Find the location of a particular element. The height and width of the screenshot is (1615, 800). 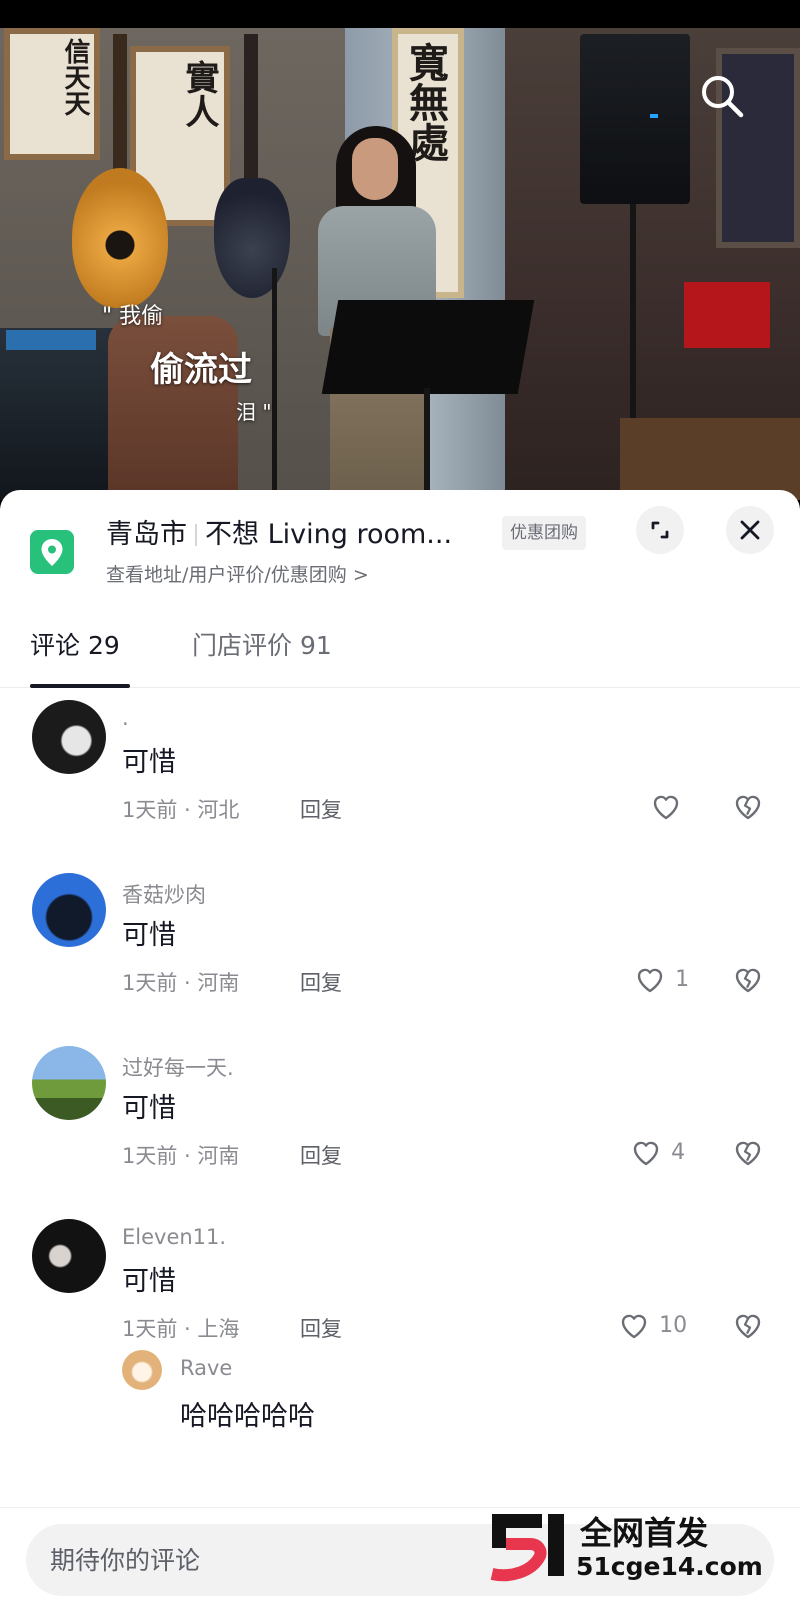

music-stand-pole is located at coordinates (427, 444).